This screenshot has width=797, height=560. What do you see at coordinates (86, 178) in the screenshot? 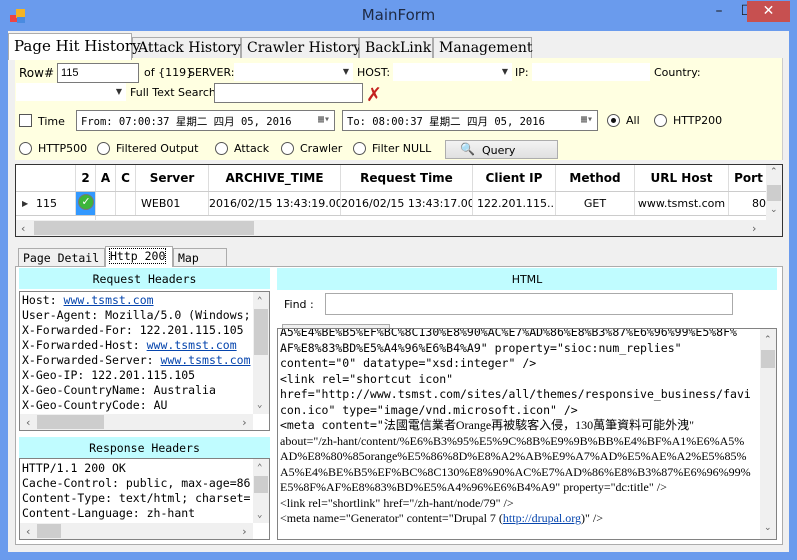
I see `col-header-2: 2` at bounding box center [86, 178].